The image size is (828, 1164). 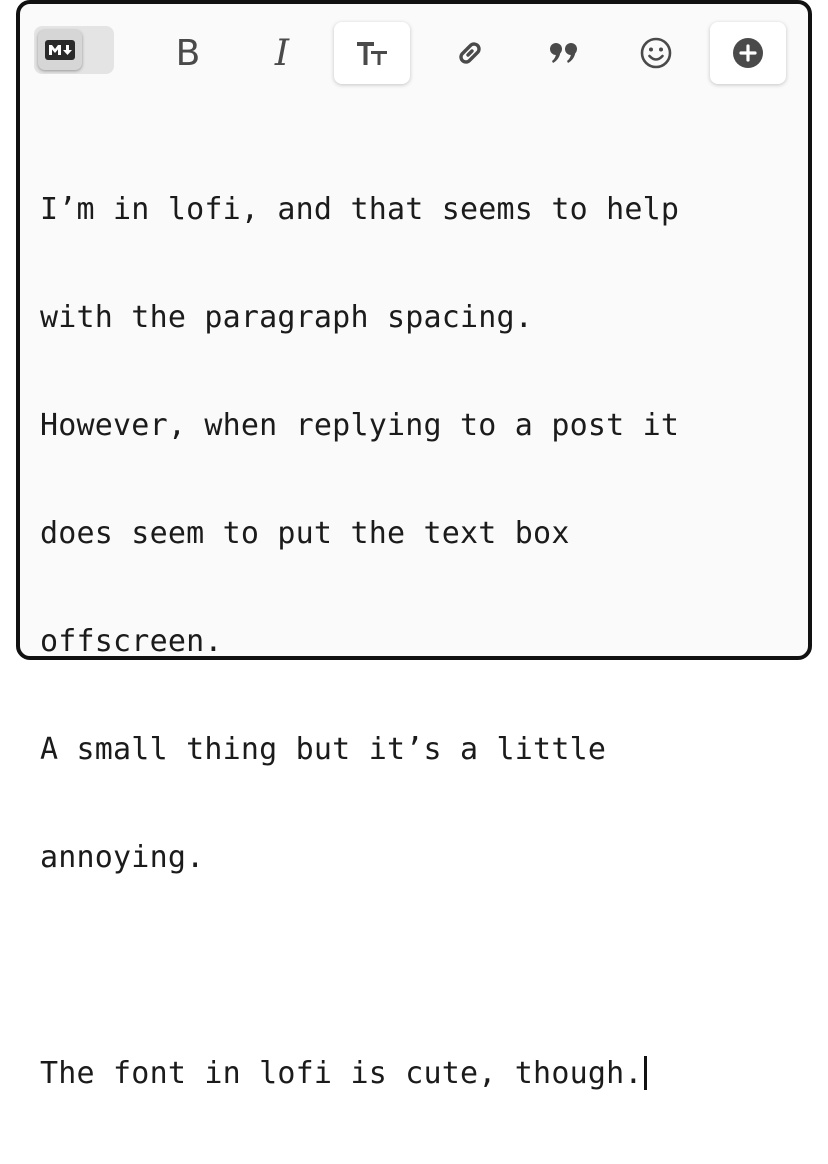 I want to click on bold-icon: B, so click(x=188, y=53).